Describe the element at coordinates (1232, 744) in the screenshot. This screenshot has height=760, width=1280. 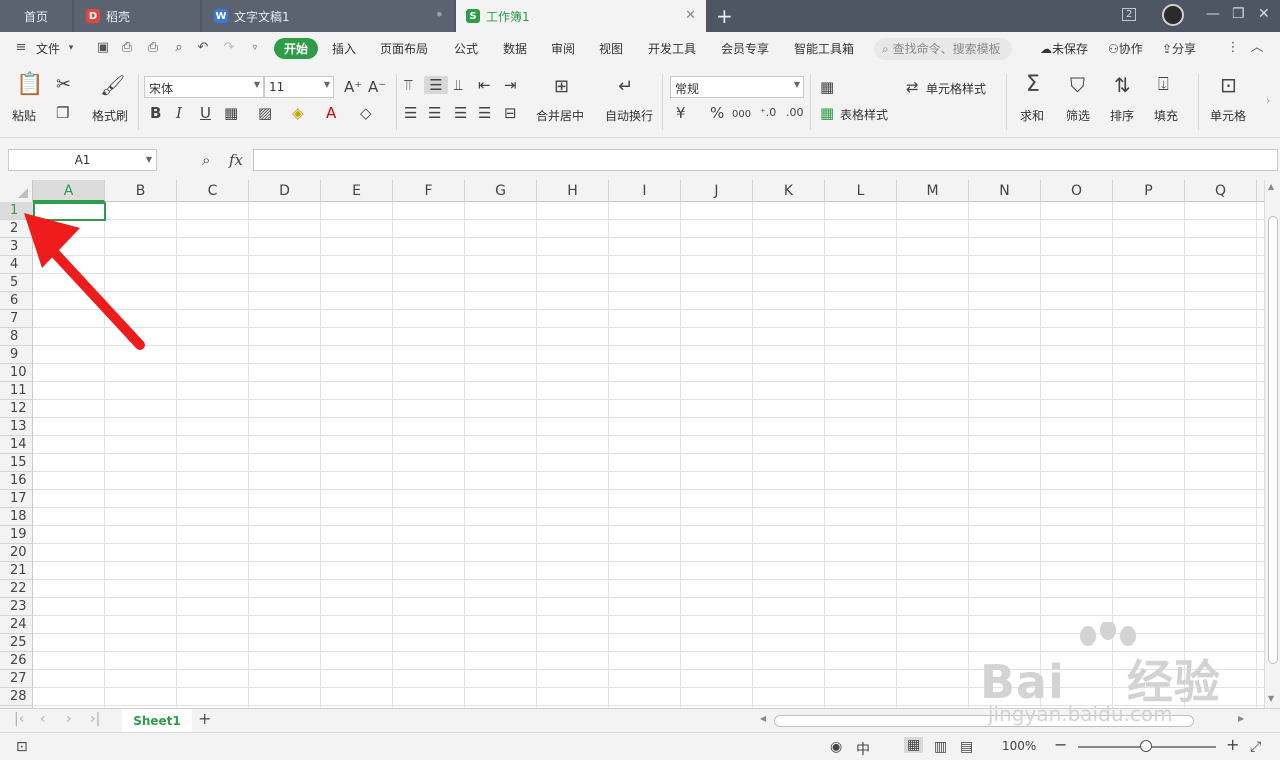
I see `zoom-in-button: +` at that location.